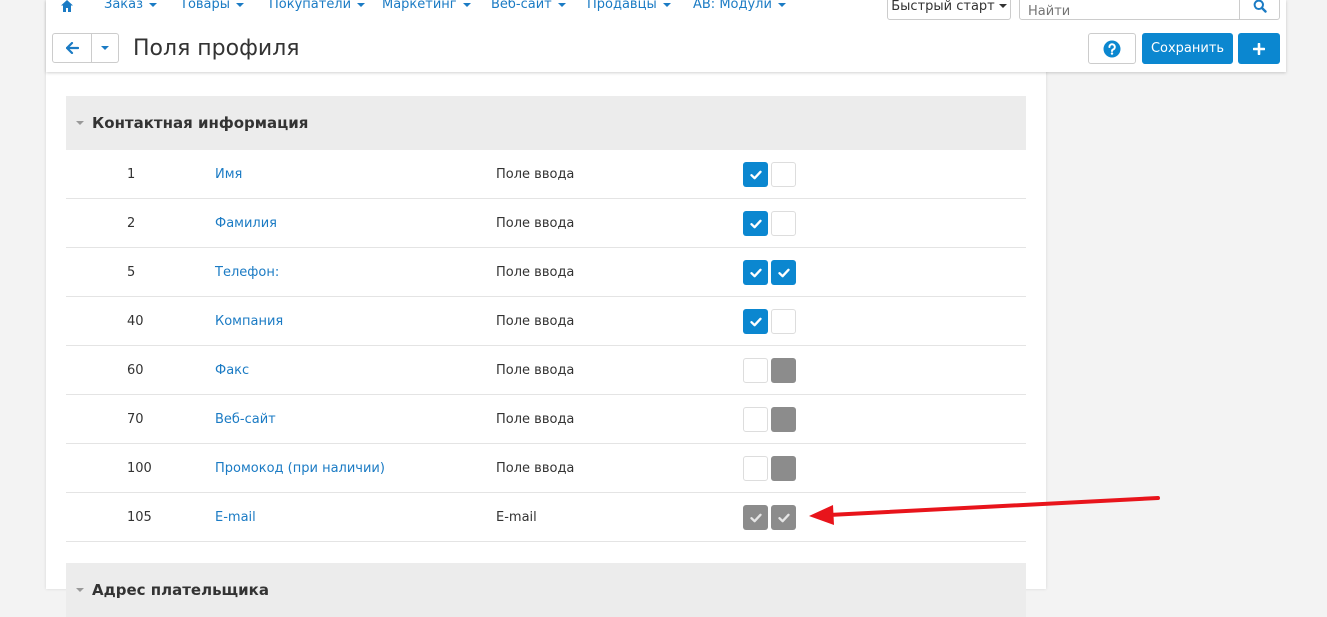  Describe the element at coordinates (1187, 48) in the screenshot. I see `save-button: Сохранить` at that location.